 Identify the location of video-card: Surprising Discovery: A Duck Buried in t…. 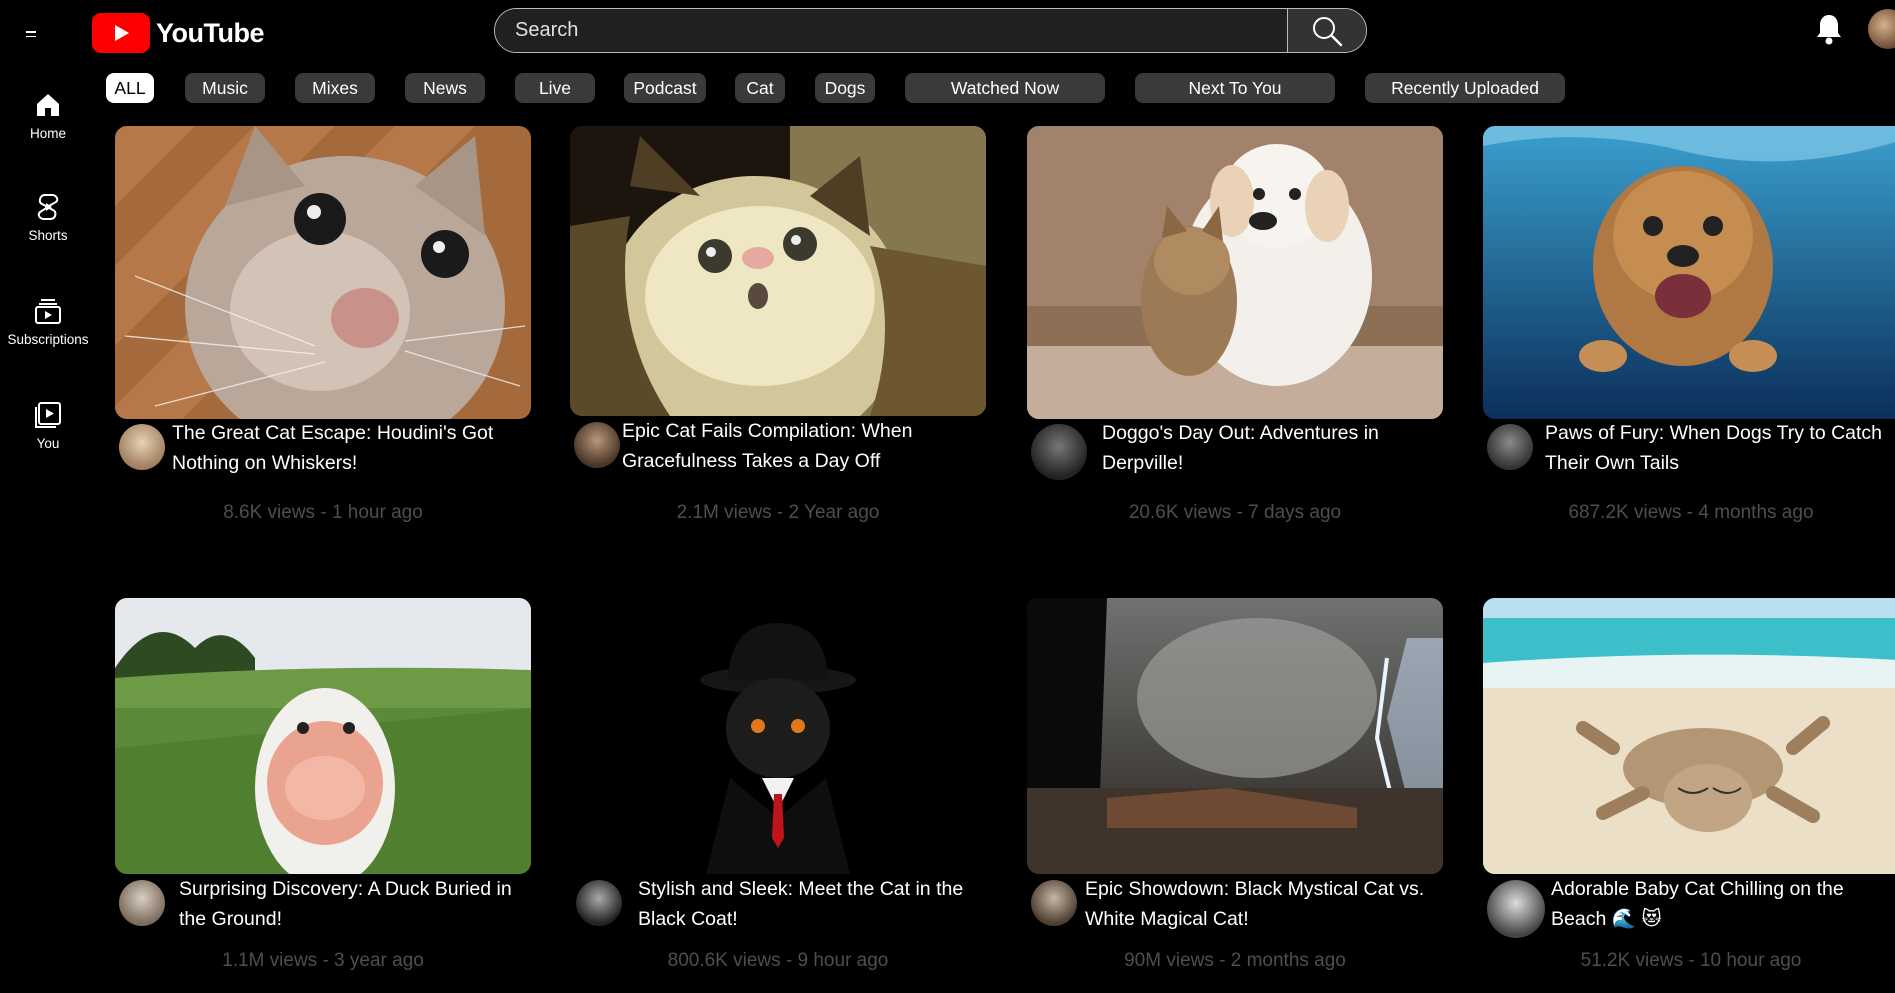
(323, 795).